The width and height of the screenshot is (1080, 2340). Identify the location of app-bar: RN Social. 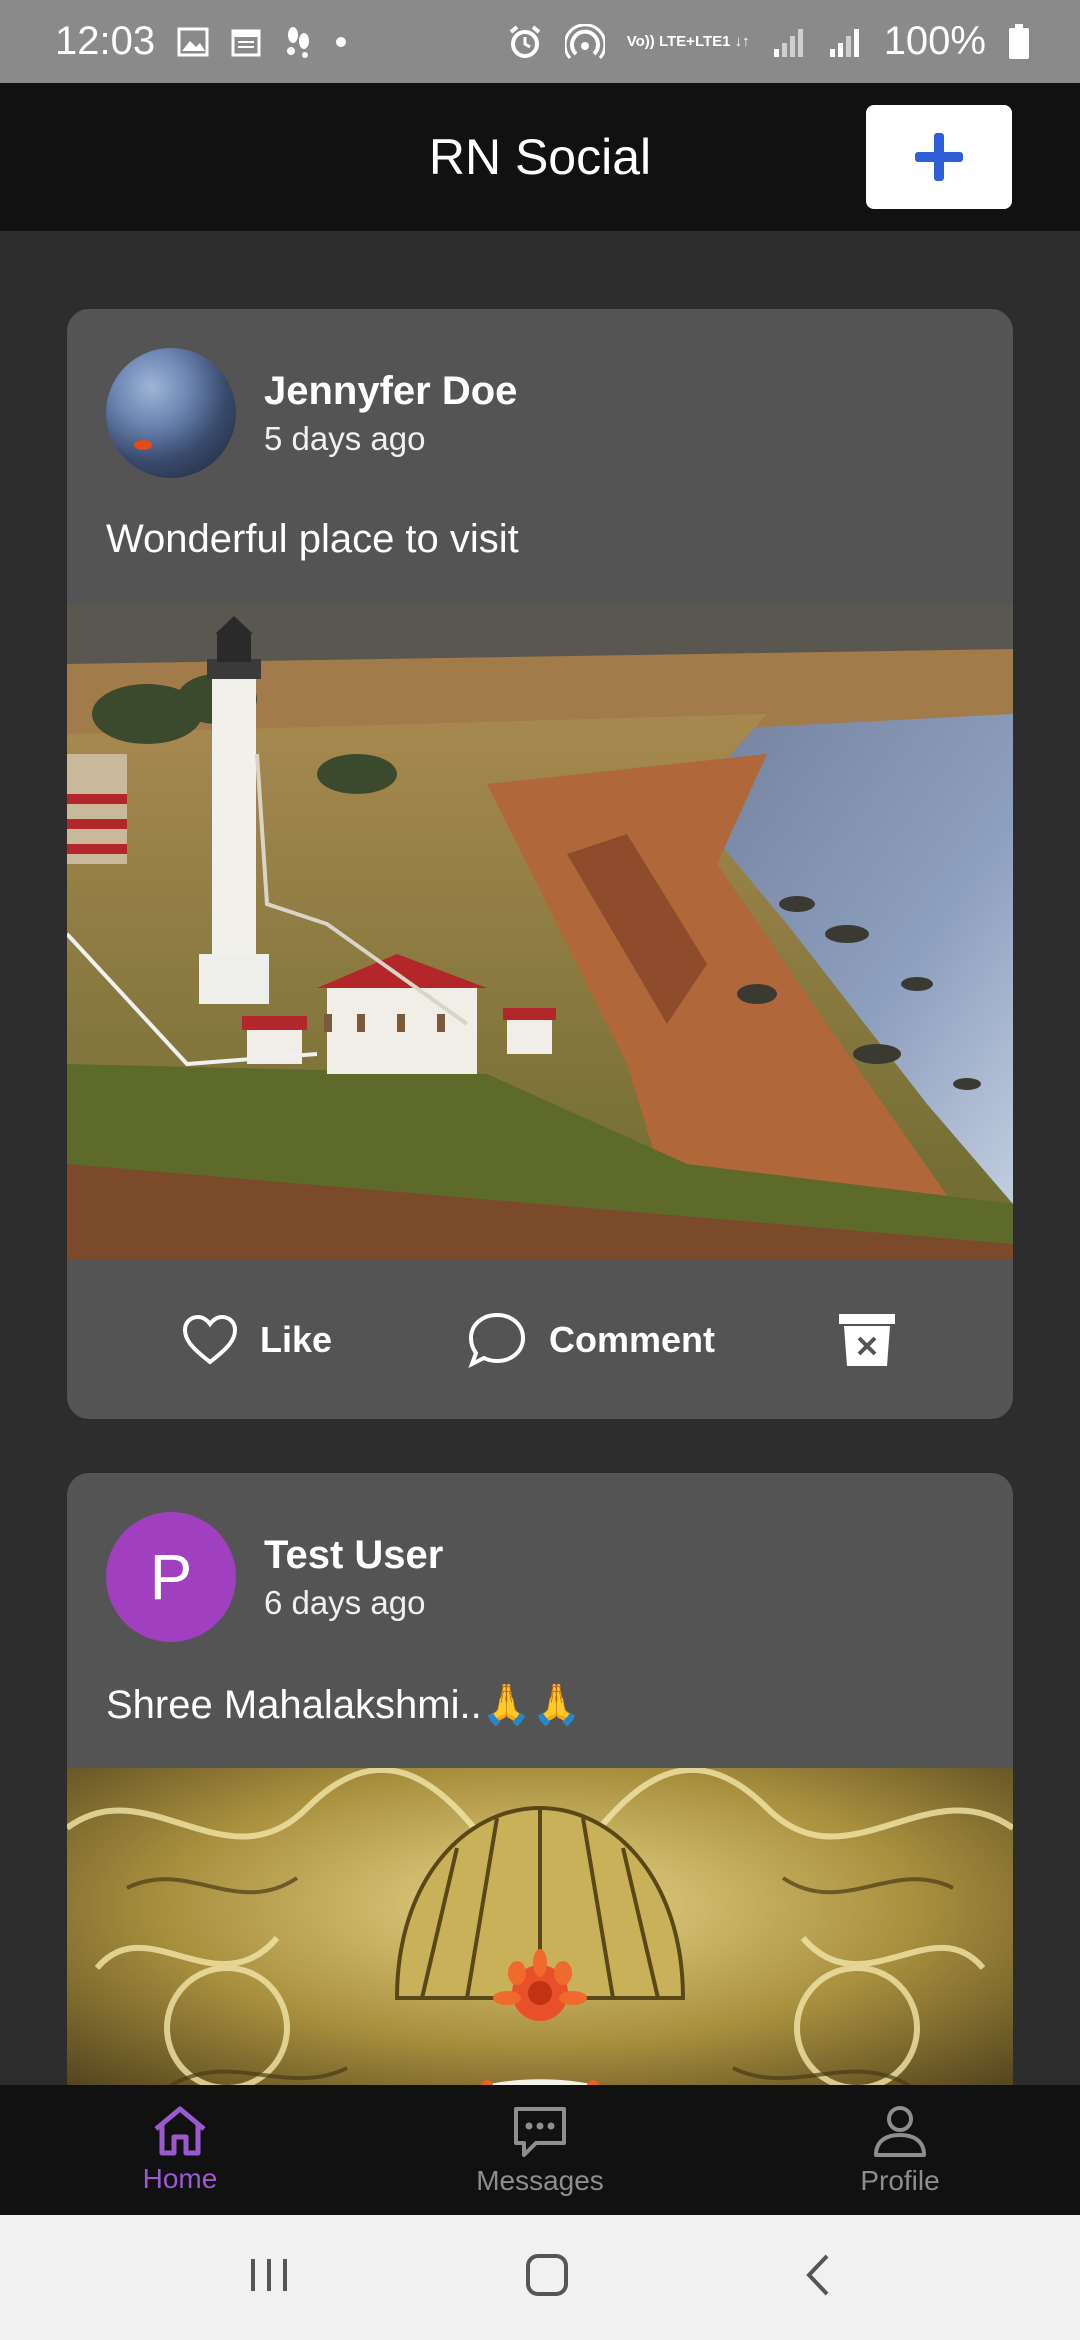
(540, 157).